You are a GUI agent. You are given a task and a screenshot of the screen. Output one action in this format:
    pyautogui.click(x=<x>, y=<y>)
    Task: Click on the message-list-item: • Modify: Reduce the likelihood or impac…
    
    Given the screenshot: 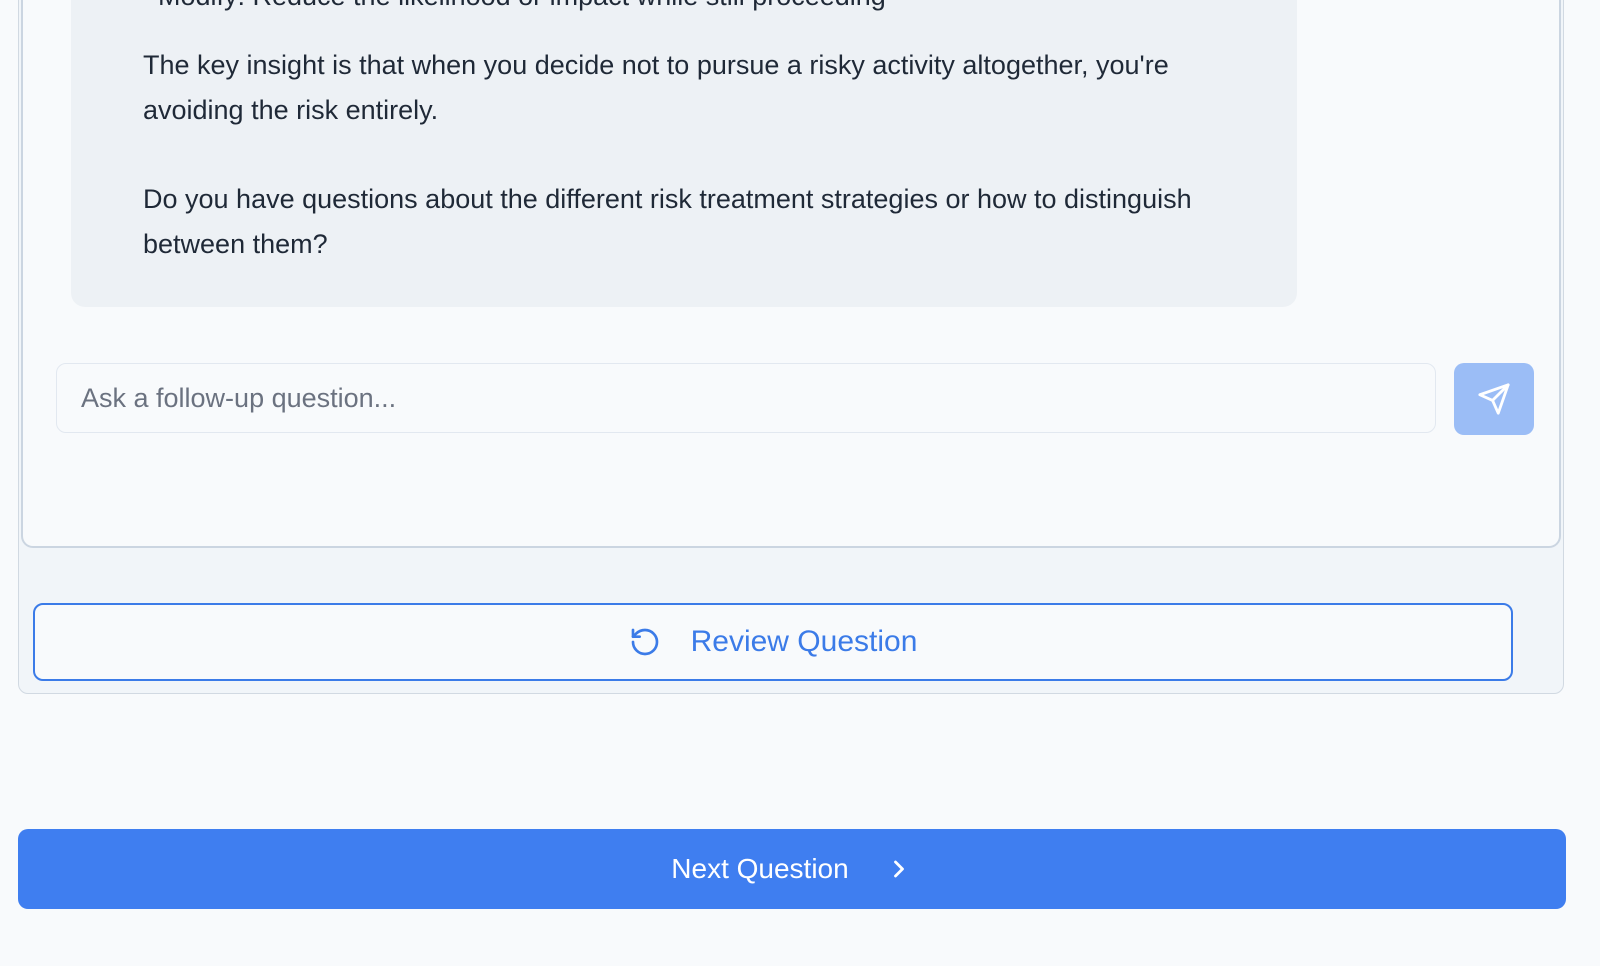 What is the action you would take?
    pyautogui.click(x=513, y=9)
    